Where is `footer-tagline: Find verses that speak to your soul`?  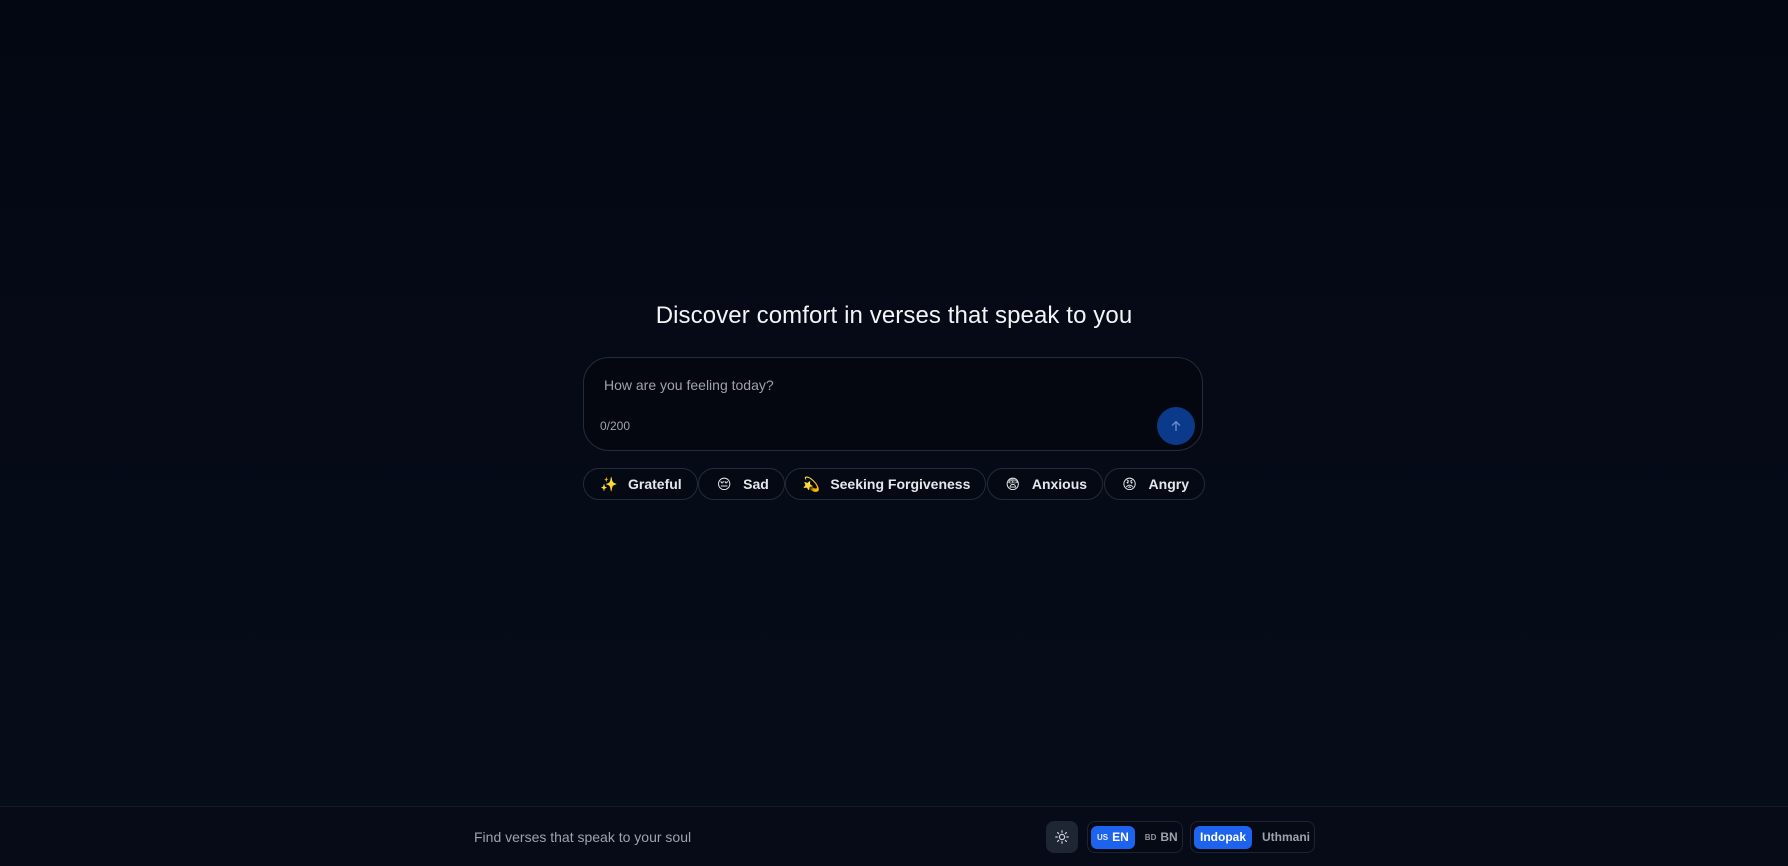 footer-tagline: Find verses that speak to your soul is located at coordinates (583, 837).